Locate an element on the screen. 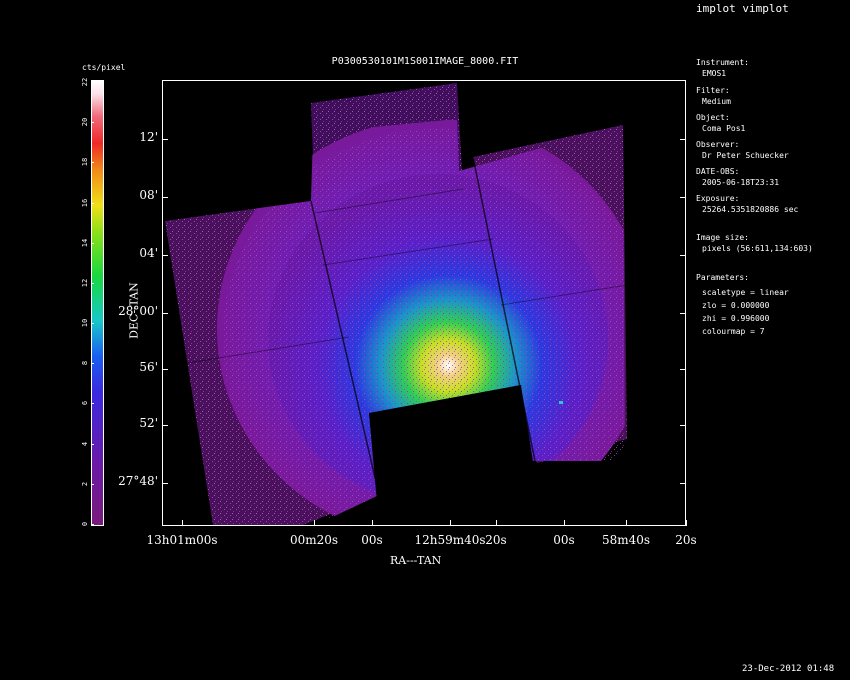 The height and width of the screenshot is (680, 850). colorbar-tick-label: 8 is located at coordinates (85, 363).